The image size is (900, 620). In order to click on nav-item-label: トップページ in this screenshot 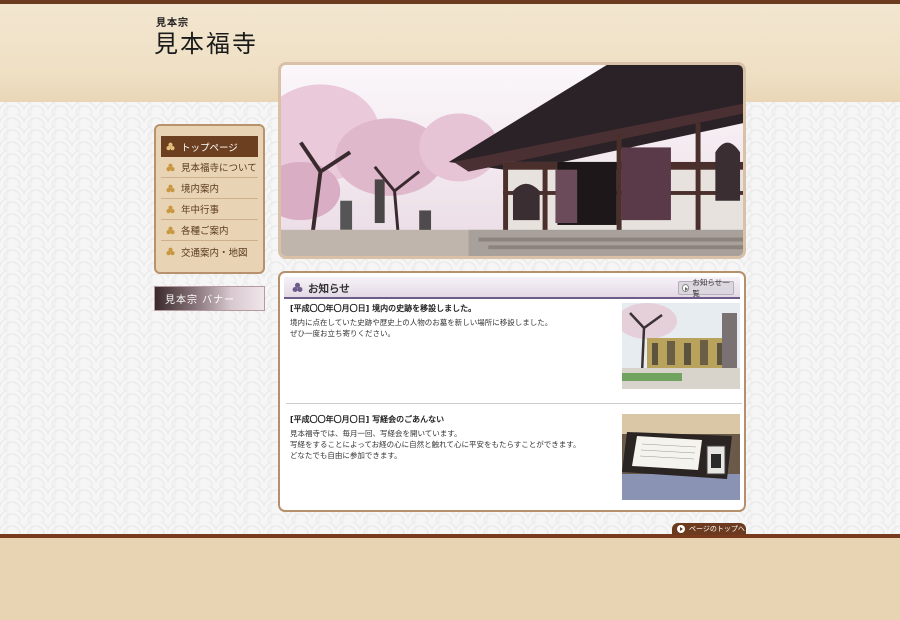, I will do `click(209, 148)`.